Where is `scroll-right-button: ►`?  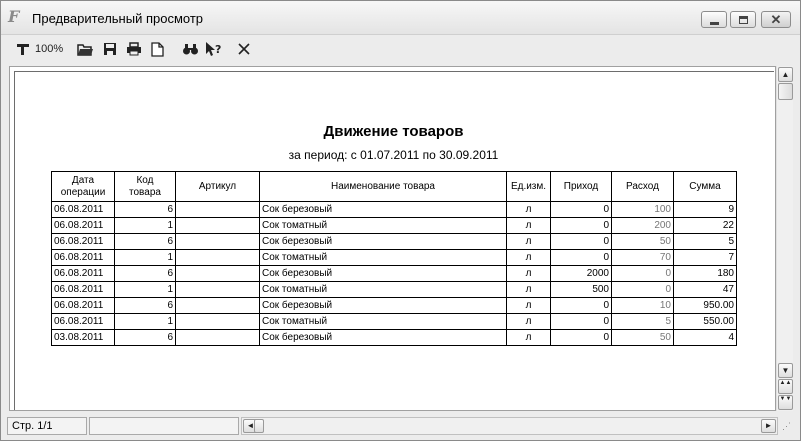 scroll-right-button: ► is located at coordinates (768, 426).